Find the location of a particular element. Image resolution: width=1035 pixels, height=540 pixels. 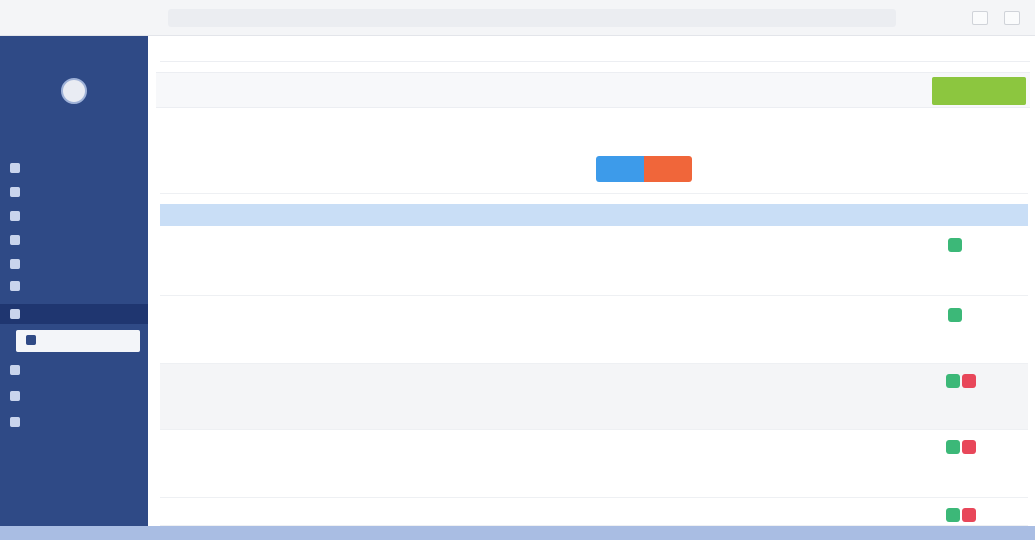

add-button is located at coordinates (979, 91).